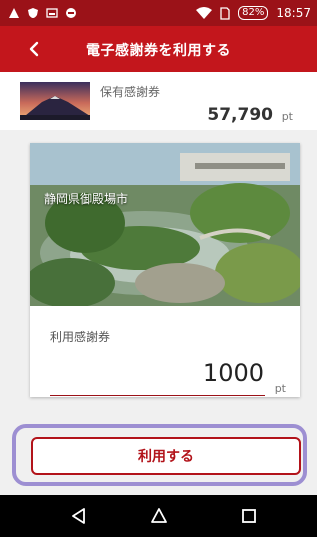 The width and height of the screenshot is (320, 537). What do you see at coordinates (287, 116) in the screenshot?
I see `balance-unit: pt` at bounding box center [287, 116].